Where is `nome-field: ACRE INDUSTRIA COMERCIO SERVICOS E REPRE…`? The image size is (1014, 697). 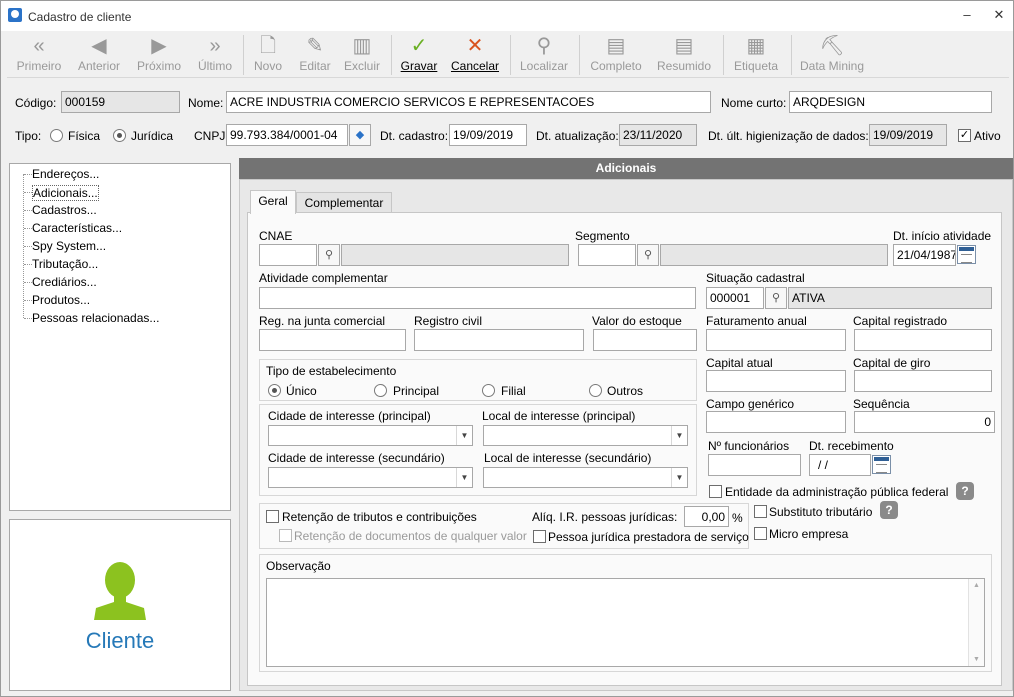 nome-field: ACRE INDUSTRIA COMERCIO SERVICOS E REPRE… is located at coordinates (468, 102).